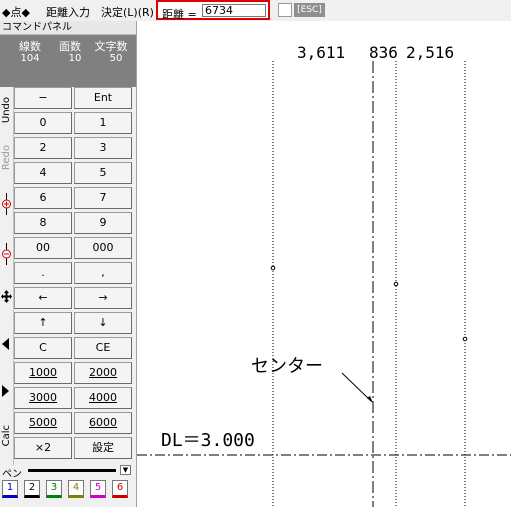 The height and width of the screenshot is (510, 511). What do you see at coordinates (30, 58) in the screenshot?
I see `lines-count-value: 104` at bounding box center [30, 58].